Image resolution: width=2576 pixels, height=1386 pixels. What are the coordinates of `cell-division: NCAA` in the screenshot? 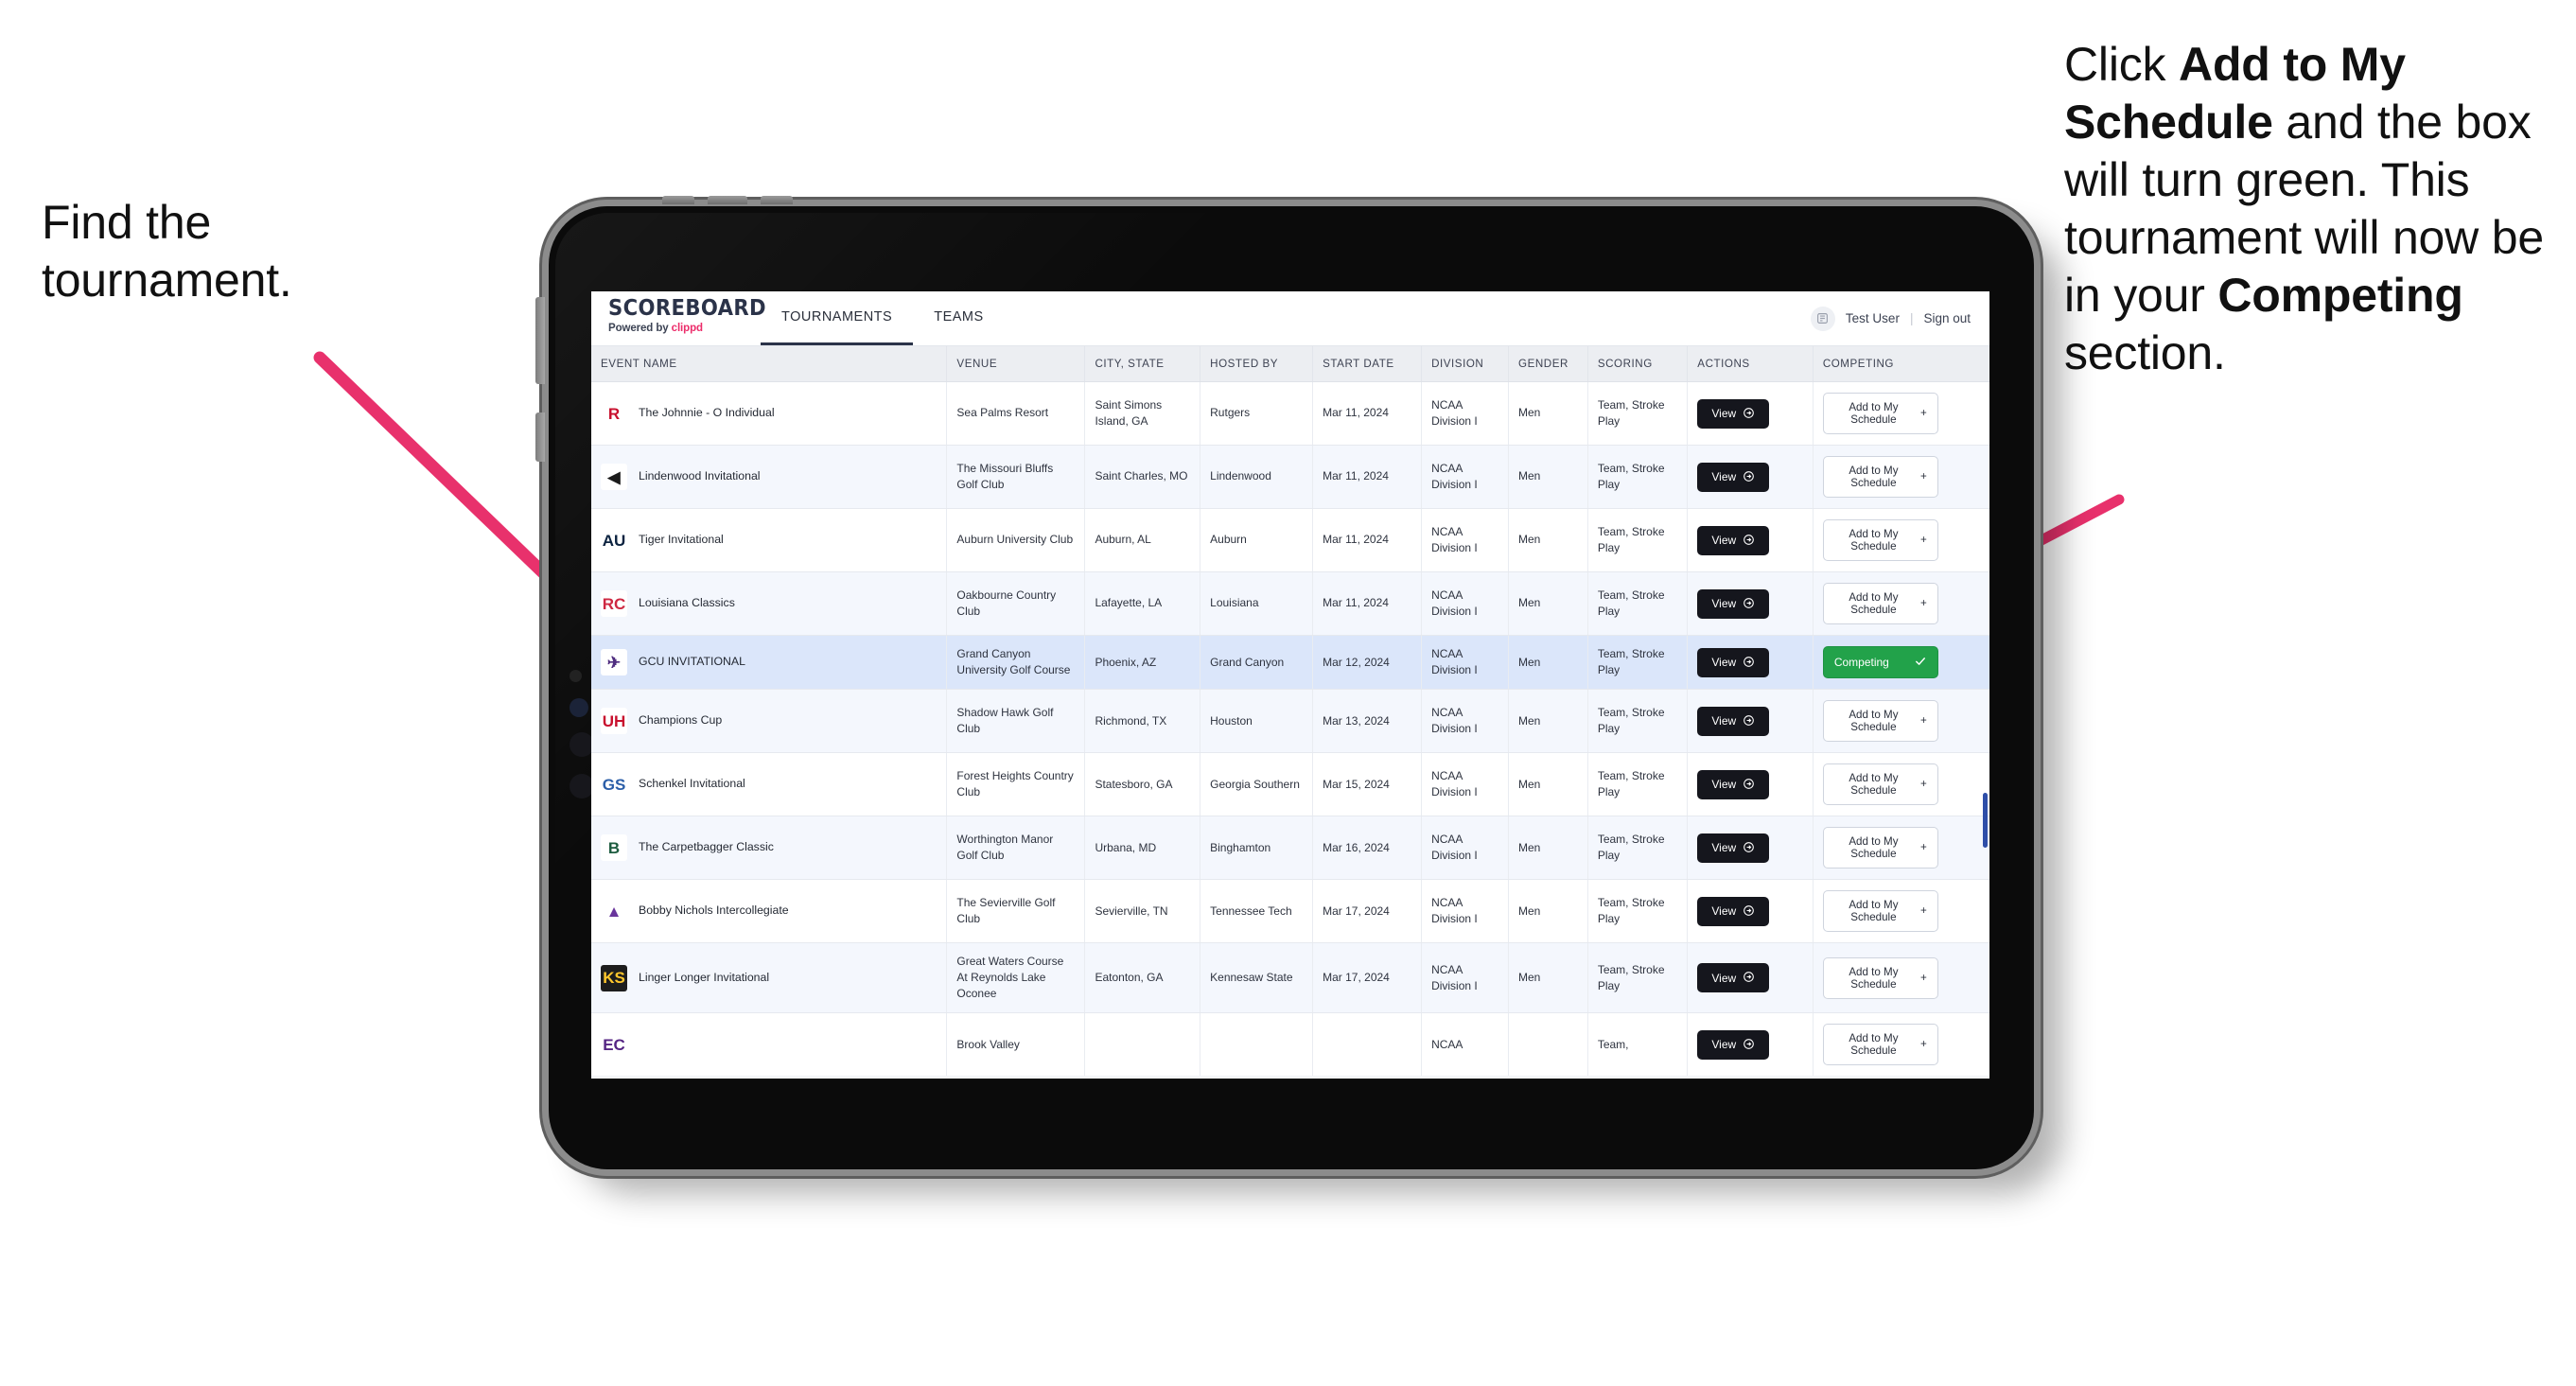 It's located at (1465, 1045).